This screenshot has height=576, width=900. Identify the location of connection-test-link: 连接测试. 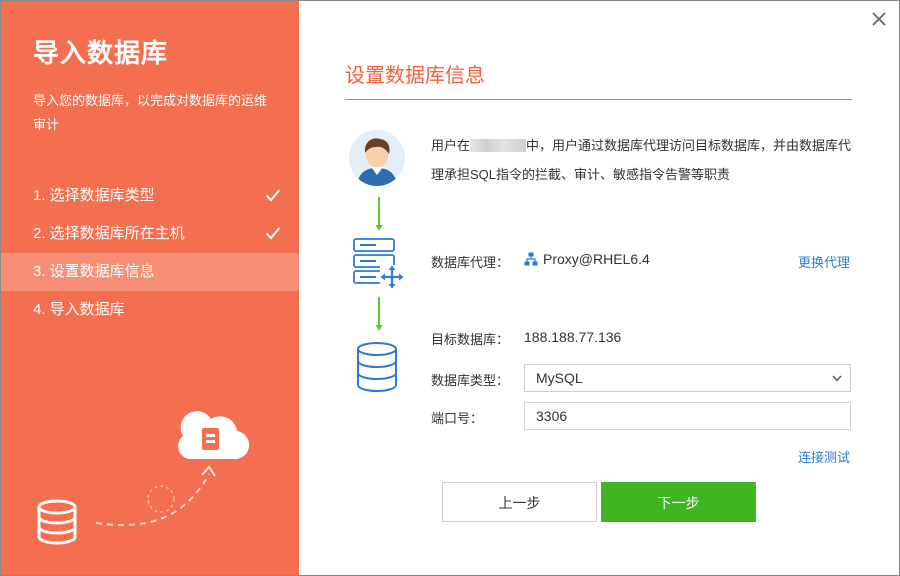
(824, 456).